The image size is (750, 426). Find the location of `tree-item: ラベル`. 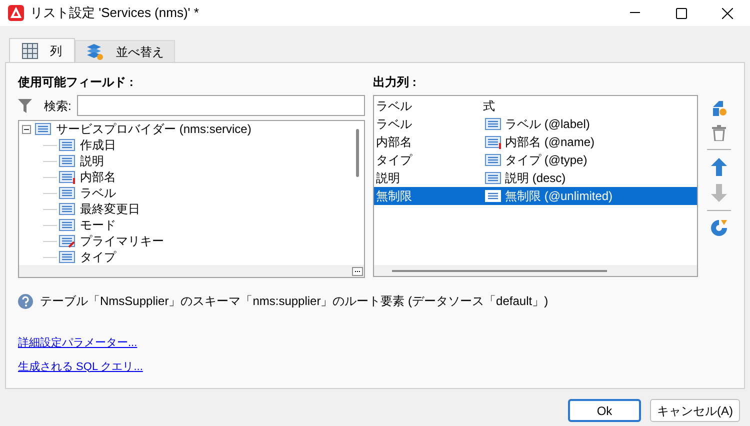

tree-item: ラベル is located at coordinates (98, 193).